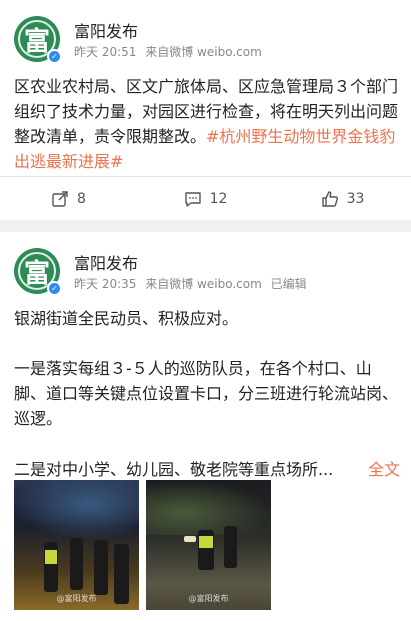  What do you see at coordinates (192, 199) in the screenshot?
I see `comment-icon` at bounding box center [192, 199].